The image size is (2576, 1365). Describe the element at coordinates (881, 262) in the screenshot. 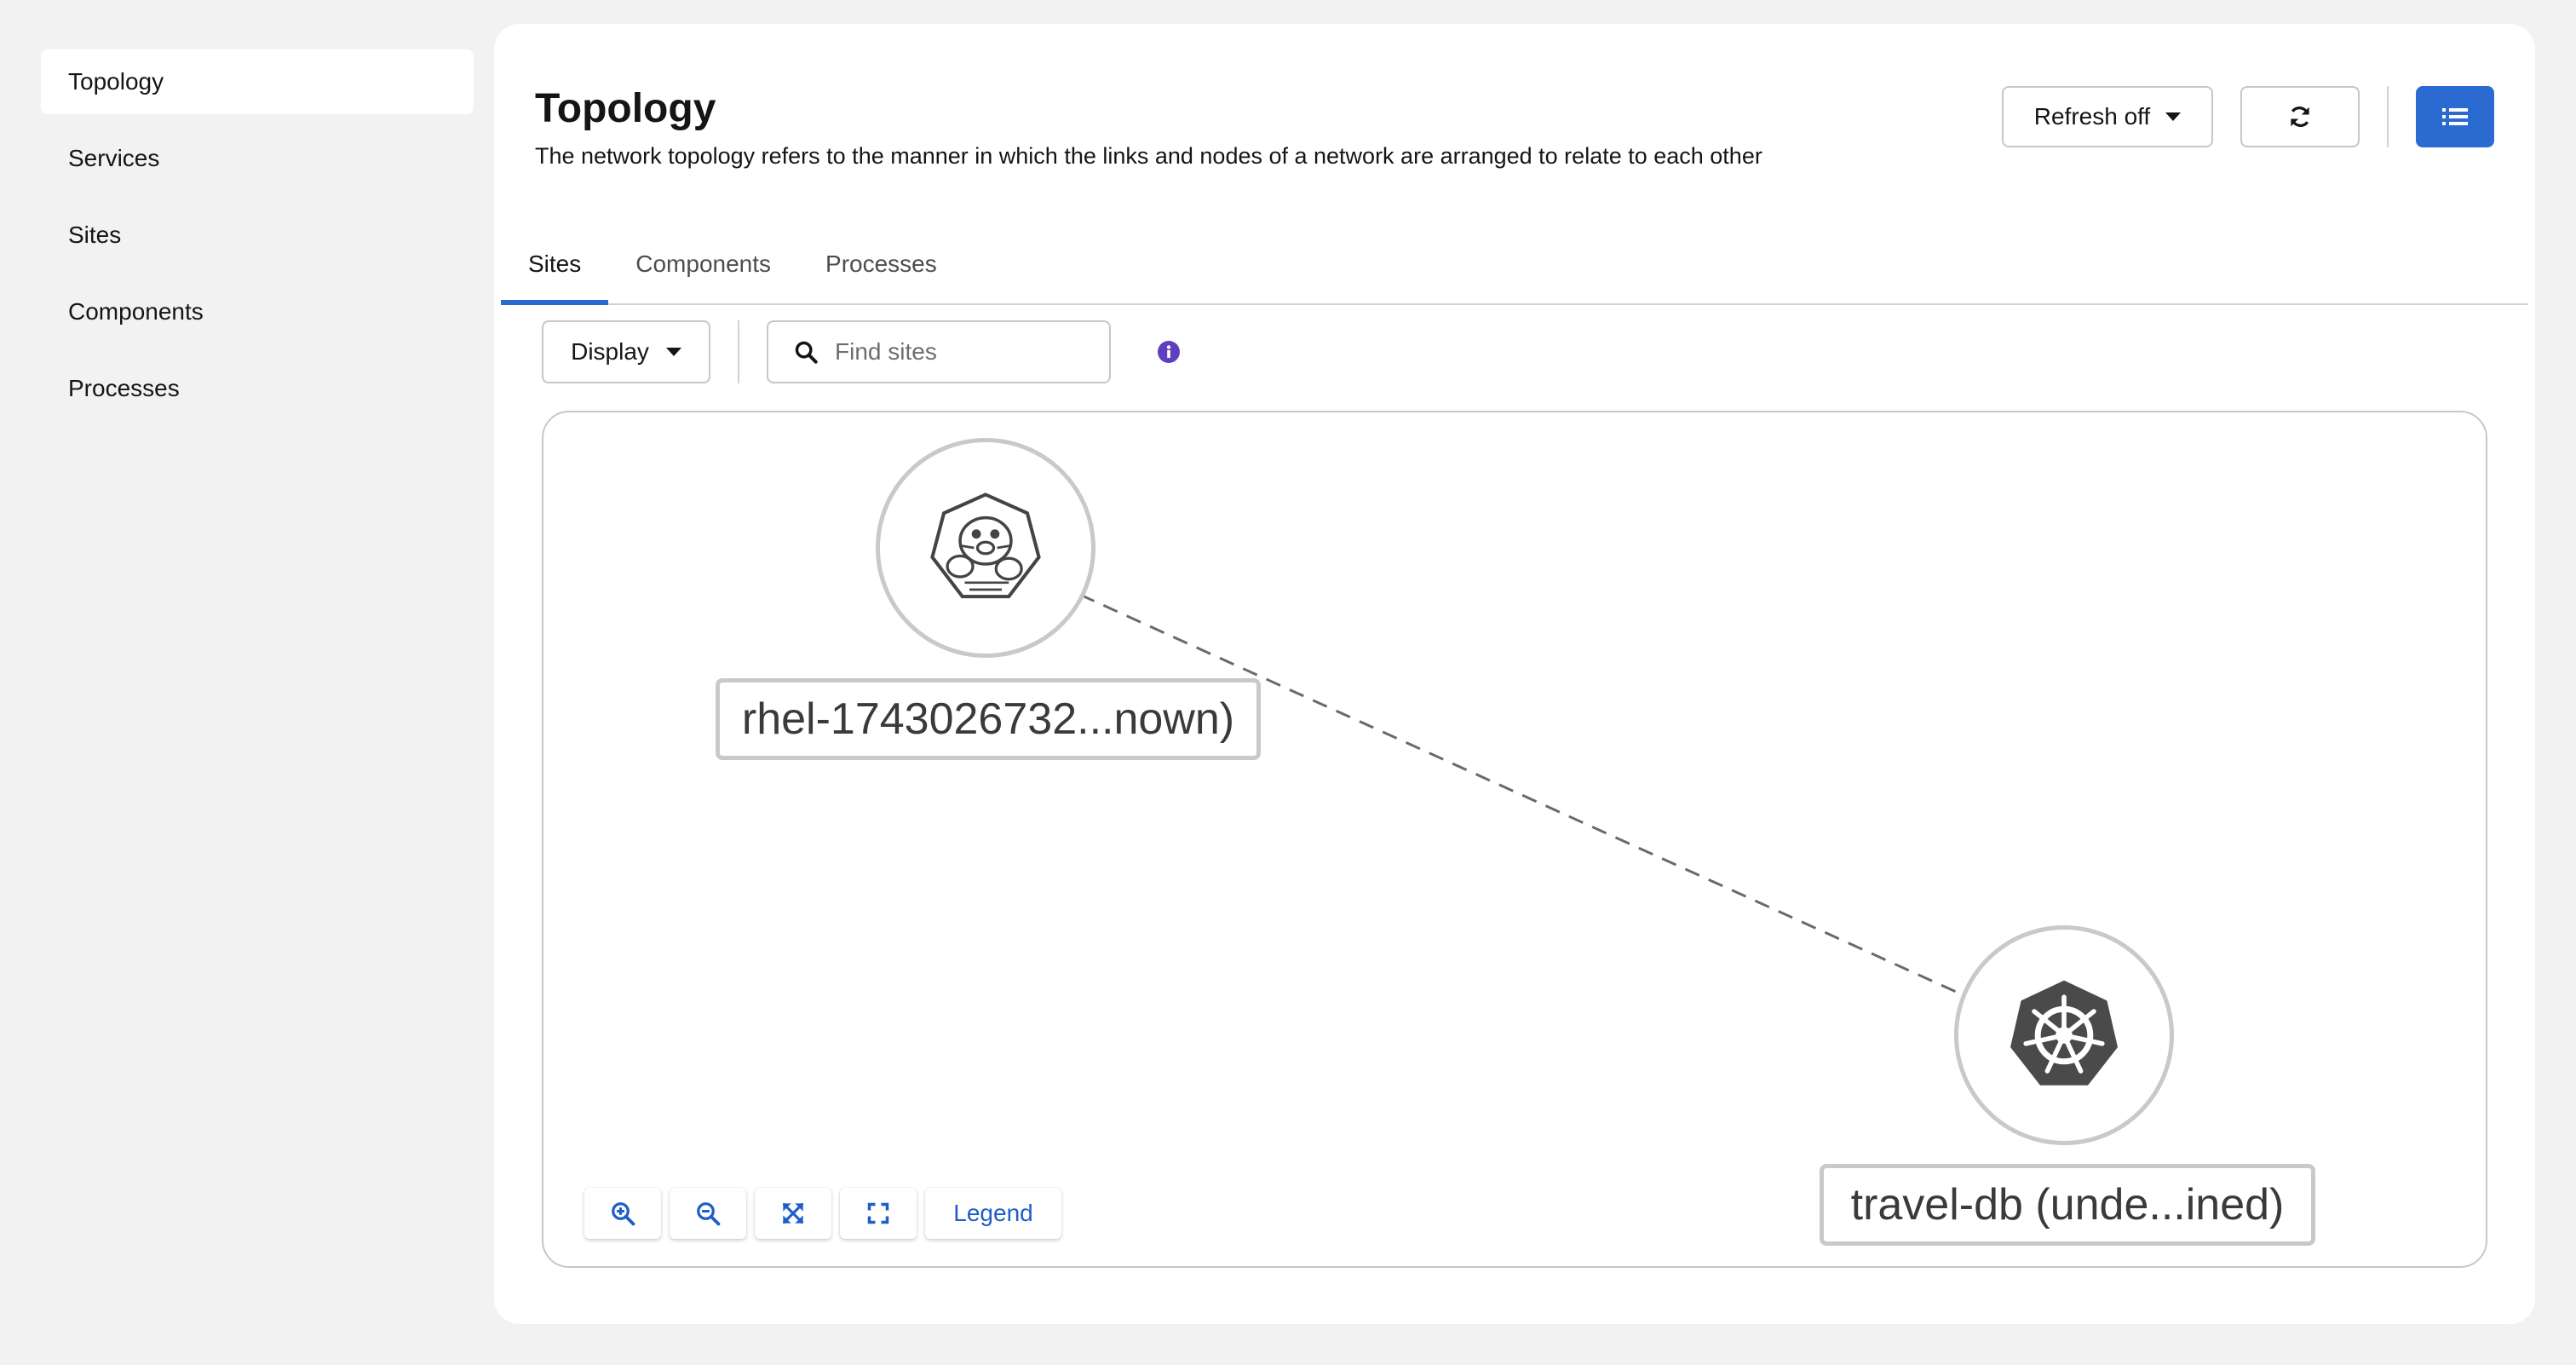

I see `tab-processes: Processes` at that location.